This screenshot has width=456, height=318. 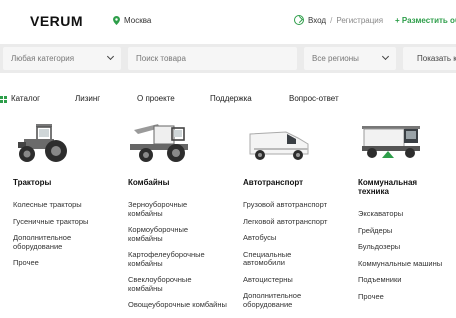 I want to click on region-select: Все регионы, so click(x=350, y=58).